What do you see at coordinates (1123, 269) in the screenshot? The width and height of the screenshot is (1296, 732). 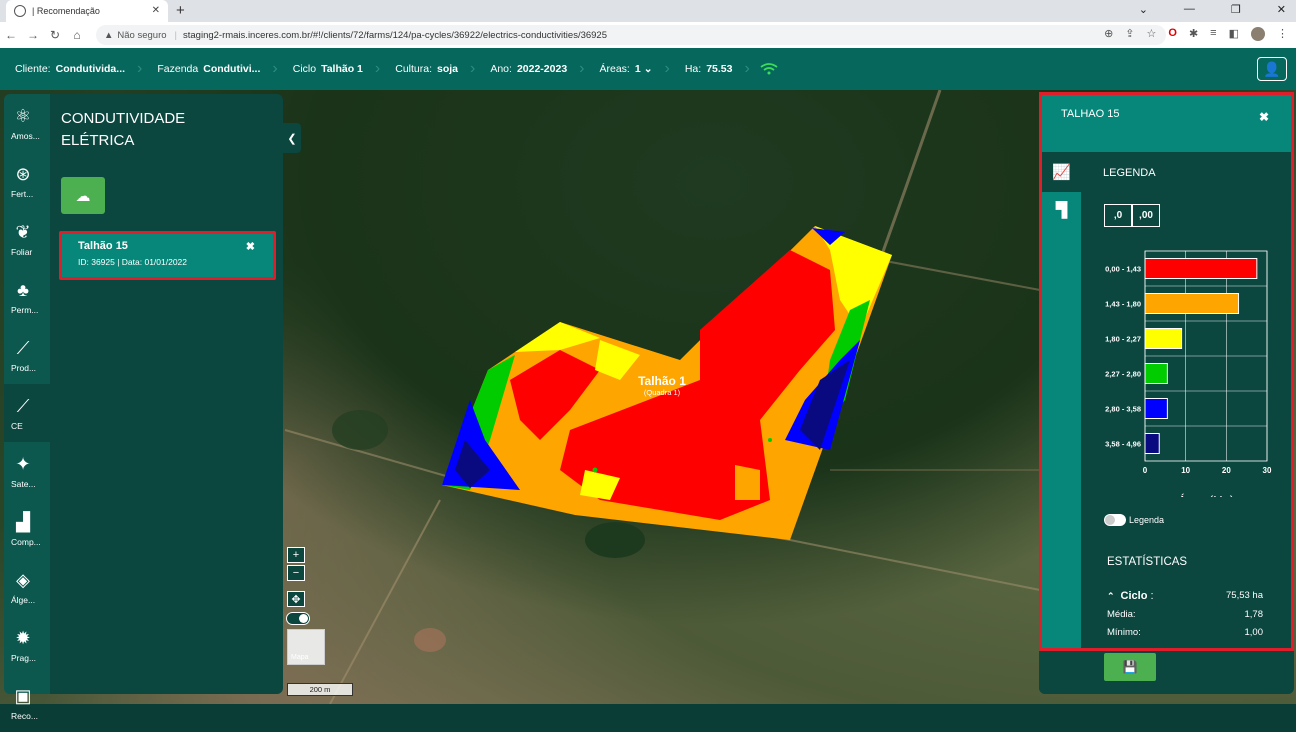 I see `category-label: 0,00 - 1,43` at bounding box center [1123, 269].